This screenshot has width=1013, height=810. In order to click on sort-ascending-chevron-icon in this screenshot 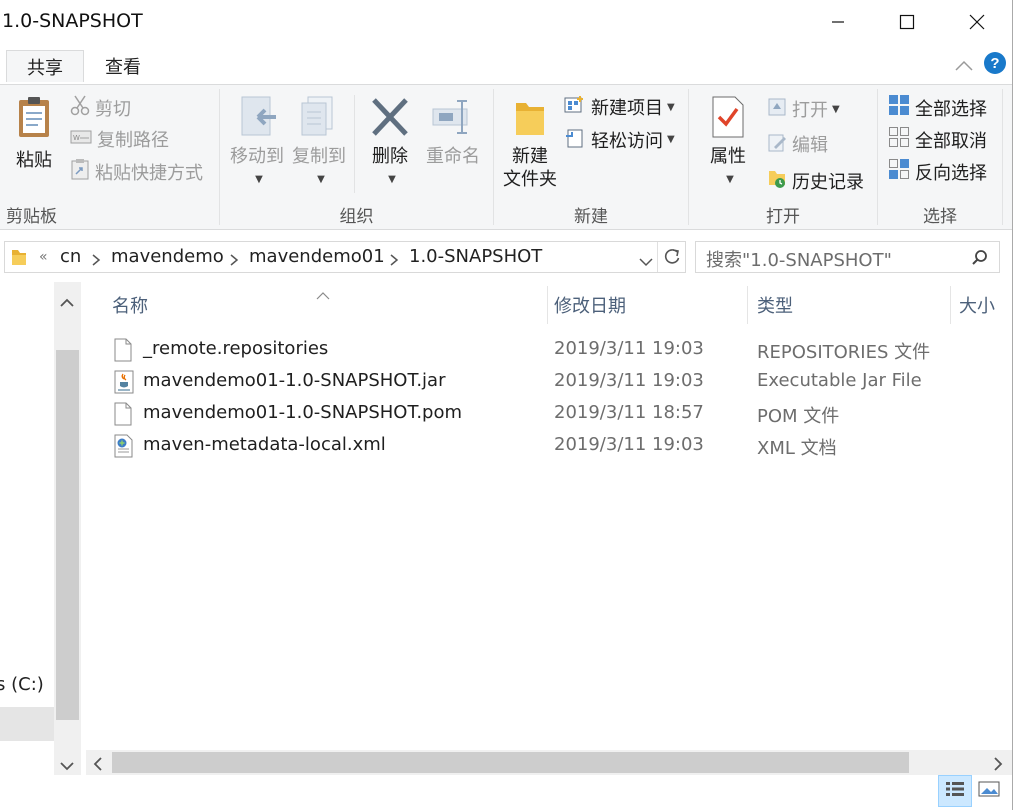, I will do `click(323, 294)`.